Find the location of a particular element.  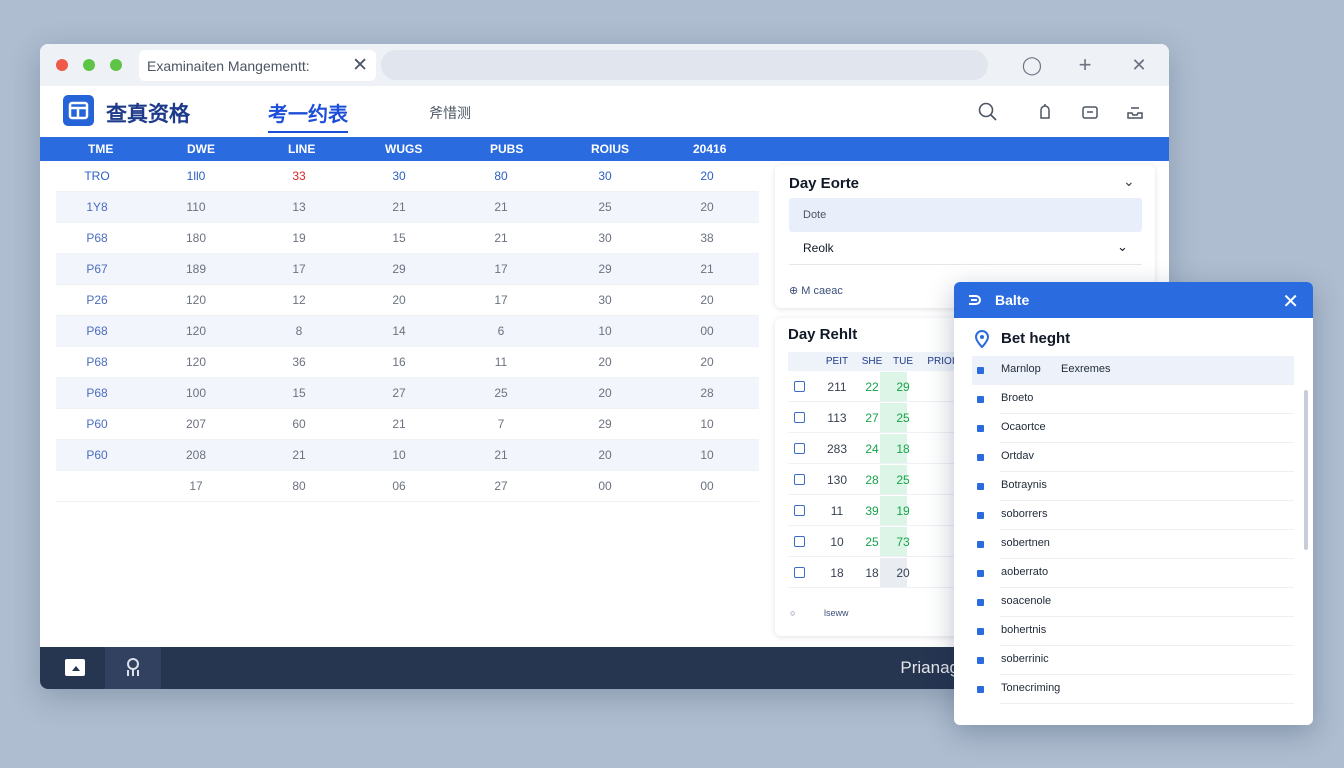

panel-title: Balte is located at coordinates (1012, 300).